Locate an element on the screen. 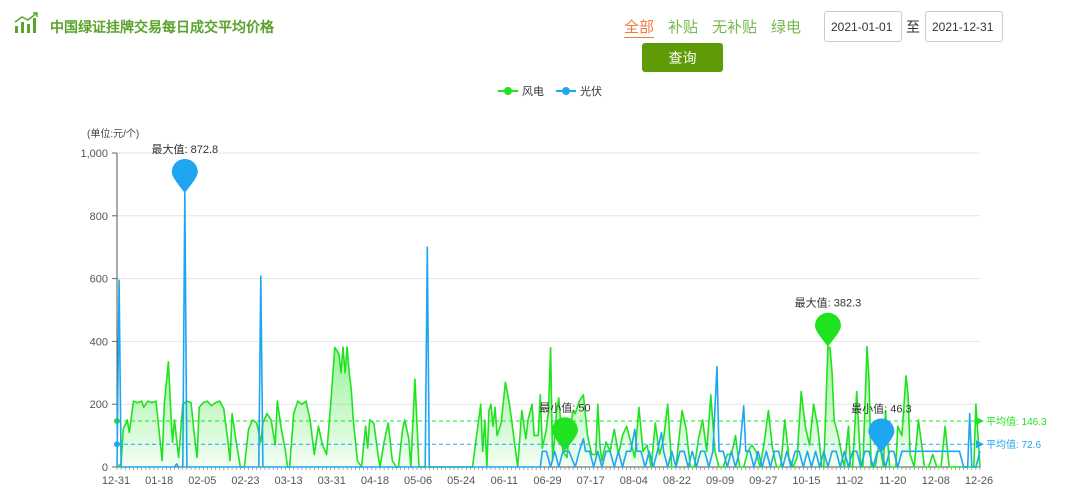 The width and height of the screenshot is (1080, 496). x-tick-label: 09-09 is located at coordinates (720, 481).